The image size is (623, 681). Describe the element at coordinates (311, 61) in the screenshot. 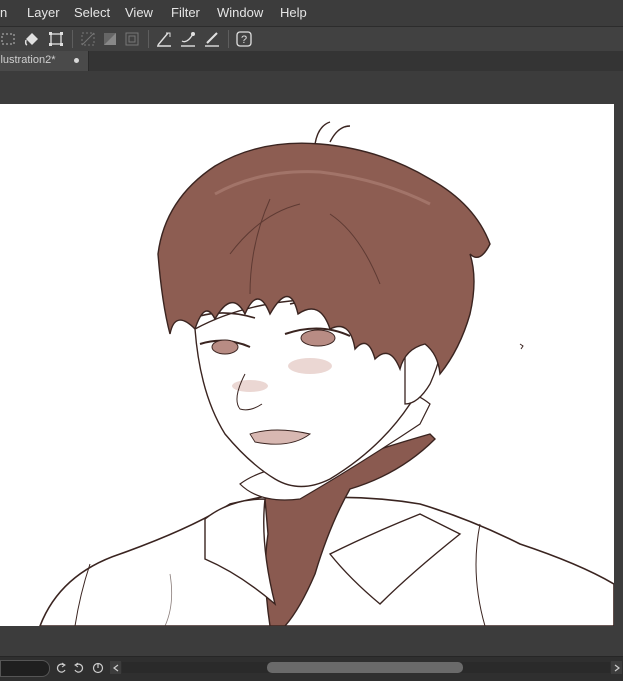

I see `document-tab-bar: llustration2*` at that location.